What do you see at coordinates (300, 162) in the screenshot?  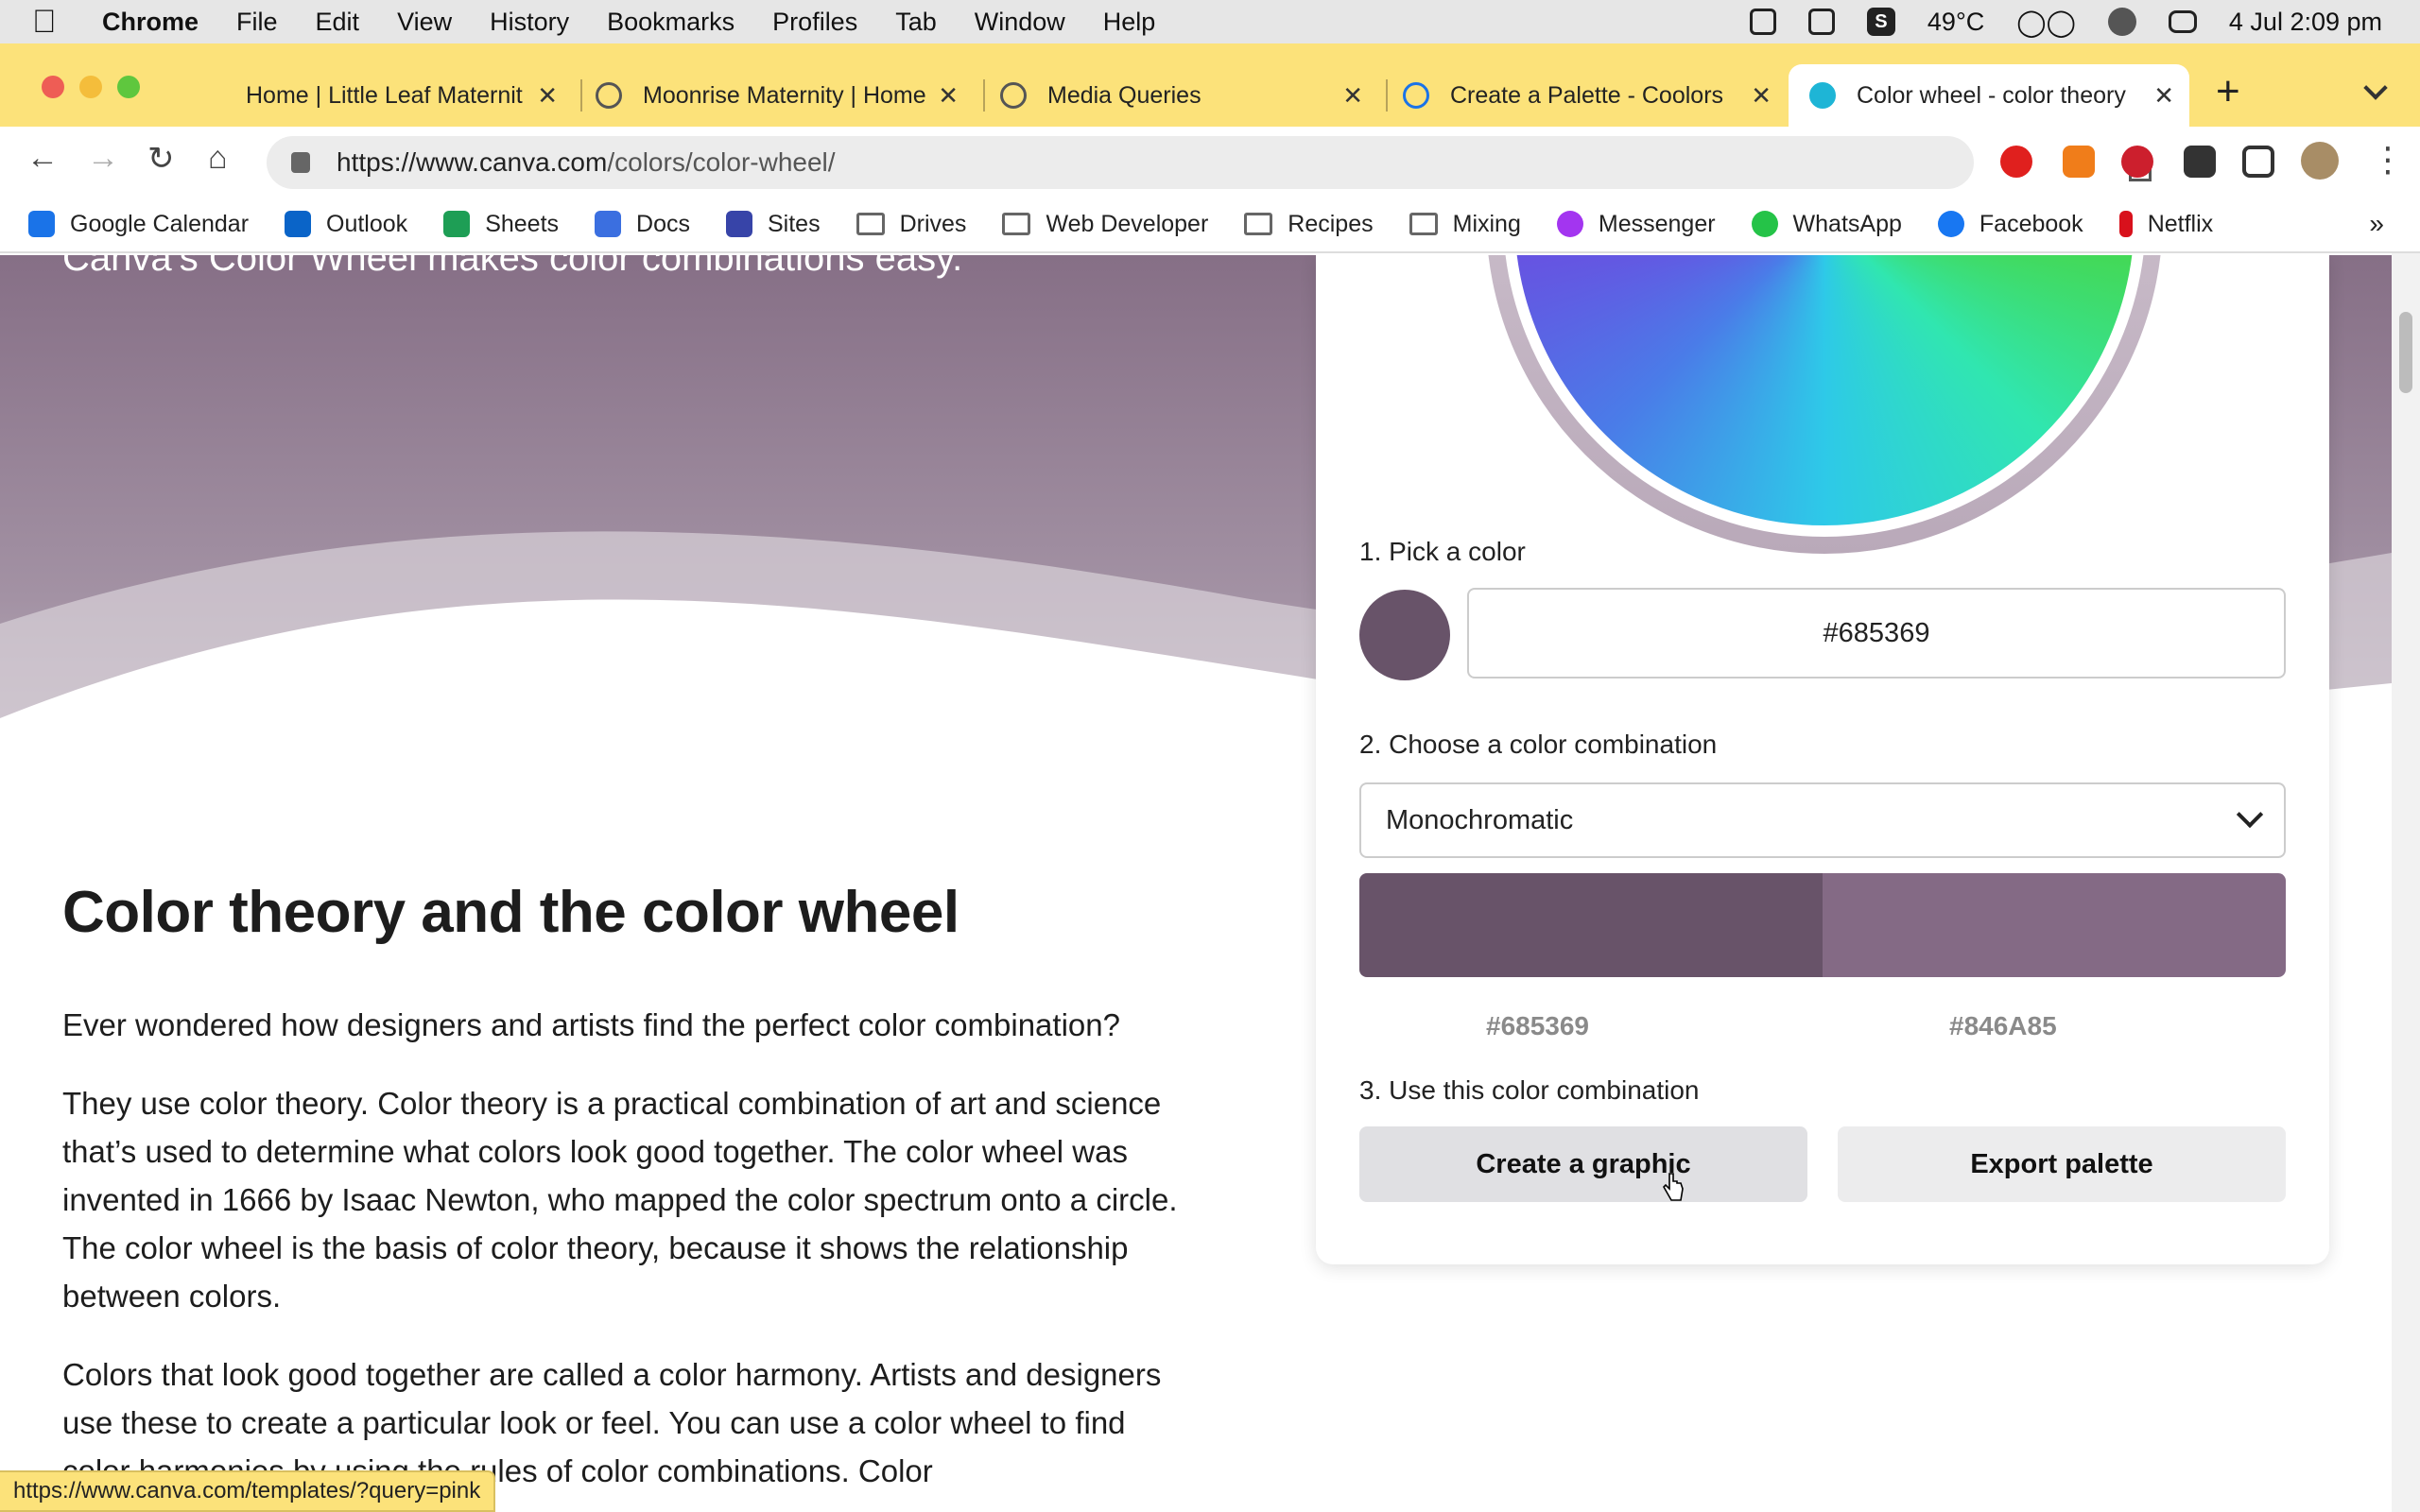 I see `lock-icon` at bounding box center [300, 162].